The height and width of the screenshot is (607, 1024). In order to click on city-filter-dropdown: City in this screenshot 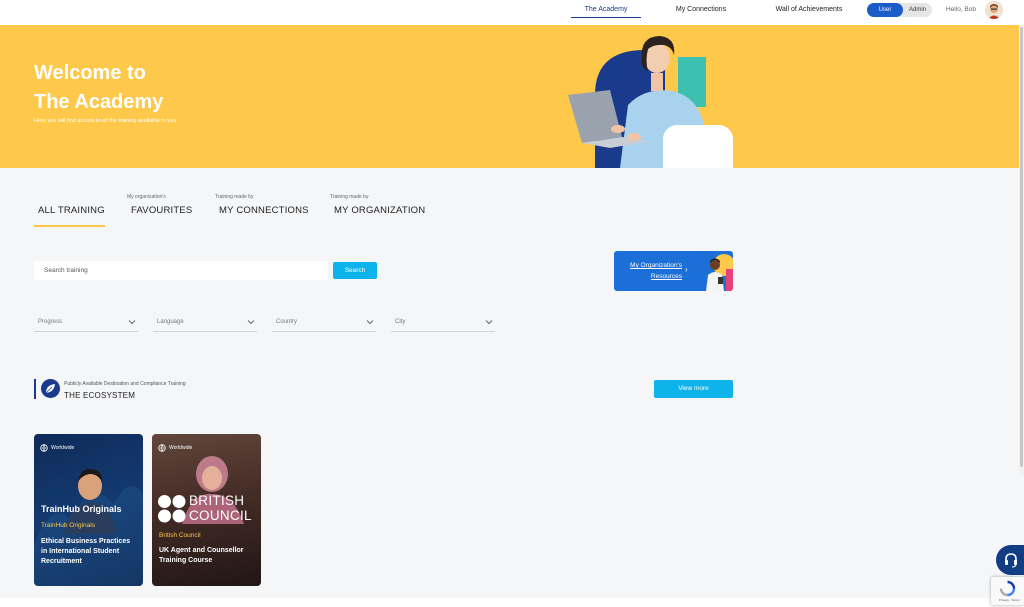, I will do `click(443, 323)`.